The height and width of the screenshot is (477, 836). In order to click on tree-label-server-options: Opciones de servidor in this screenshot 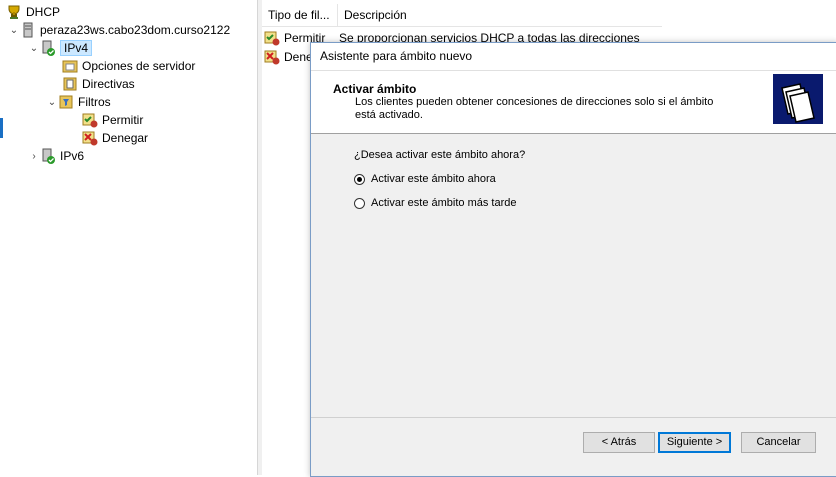, I will do `click(139, 66)`.